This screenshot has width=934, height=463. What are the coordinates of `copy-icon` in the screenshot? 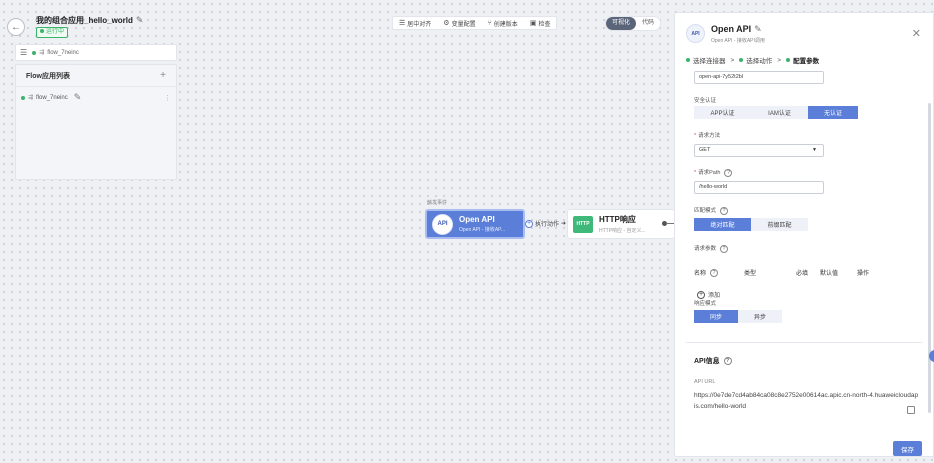 It's located at (911, 410).